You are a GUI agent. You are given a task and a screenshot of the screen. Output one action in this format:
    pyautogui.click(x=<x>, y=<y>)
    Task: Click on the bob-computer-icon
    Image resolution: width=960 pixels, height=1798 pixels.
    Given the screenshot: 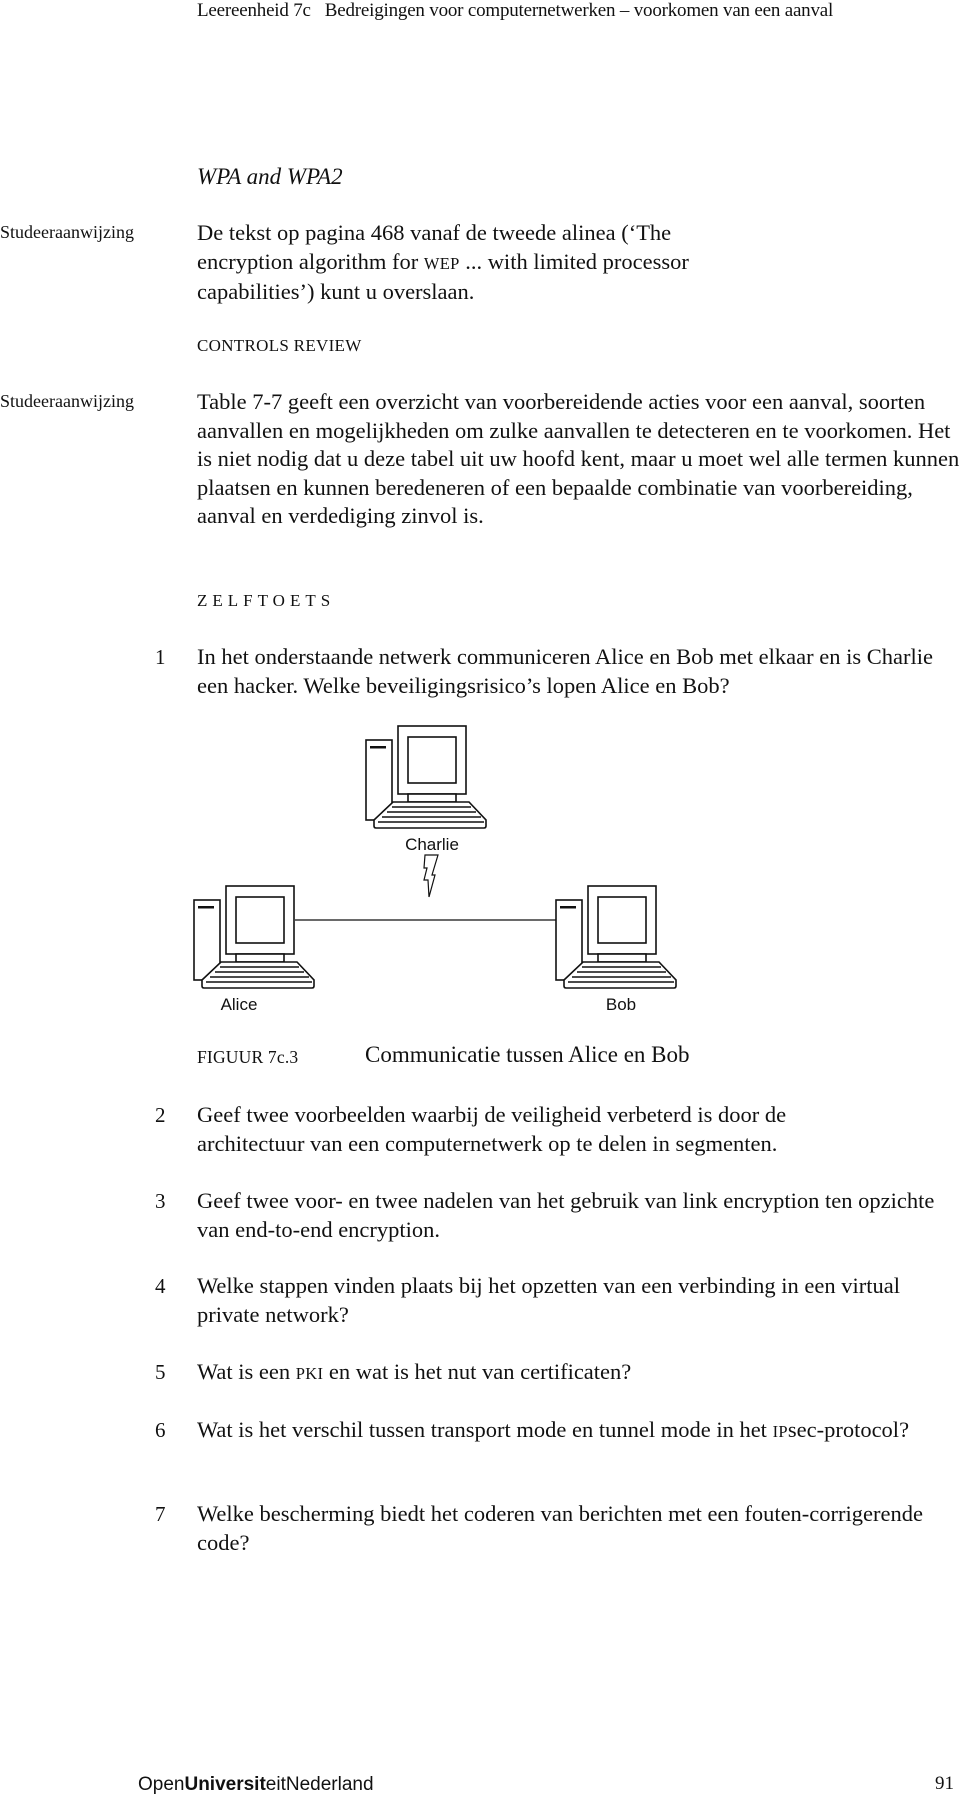 What is the action you would take?
    pyautogui.click(x=616, y=937)
    